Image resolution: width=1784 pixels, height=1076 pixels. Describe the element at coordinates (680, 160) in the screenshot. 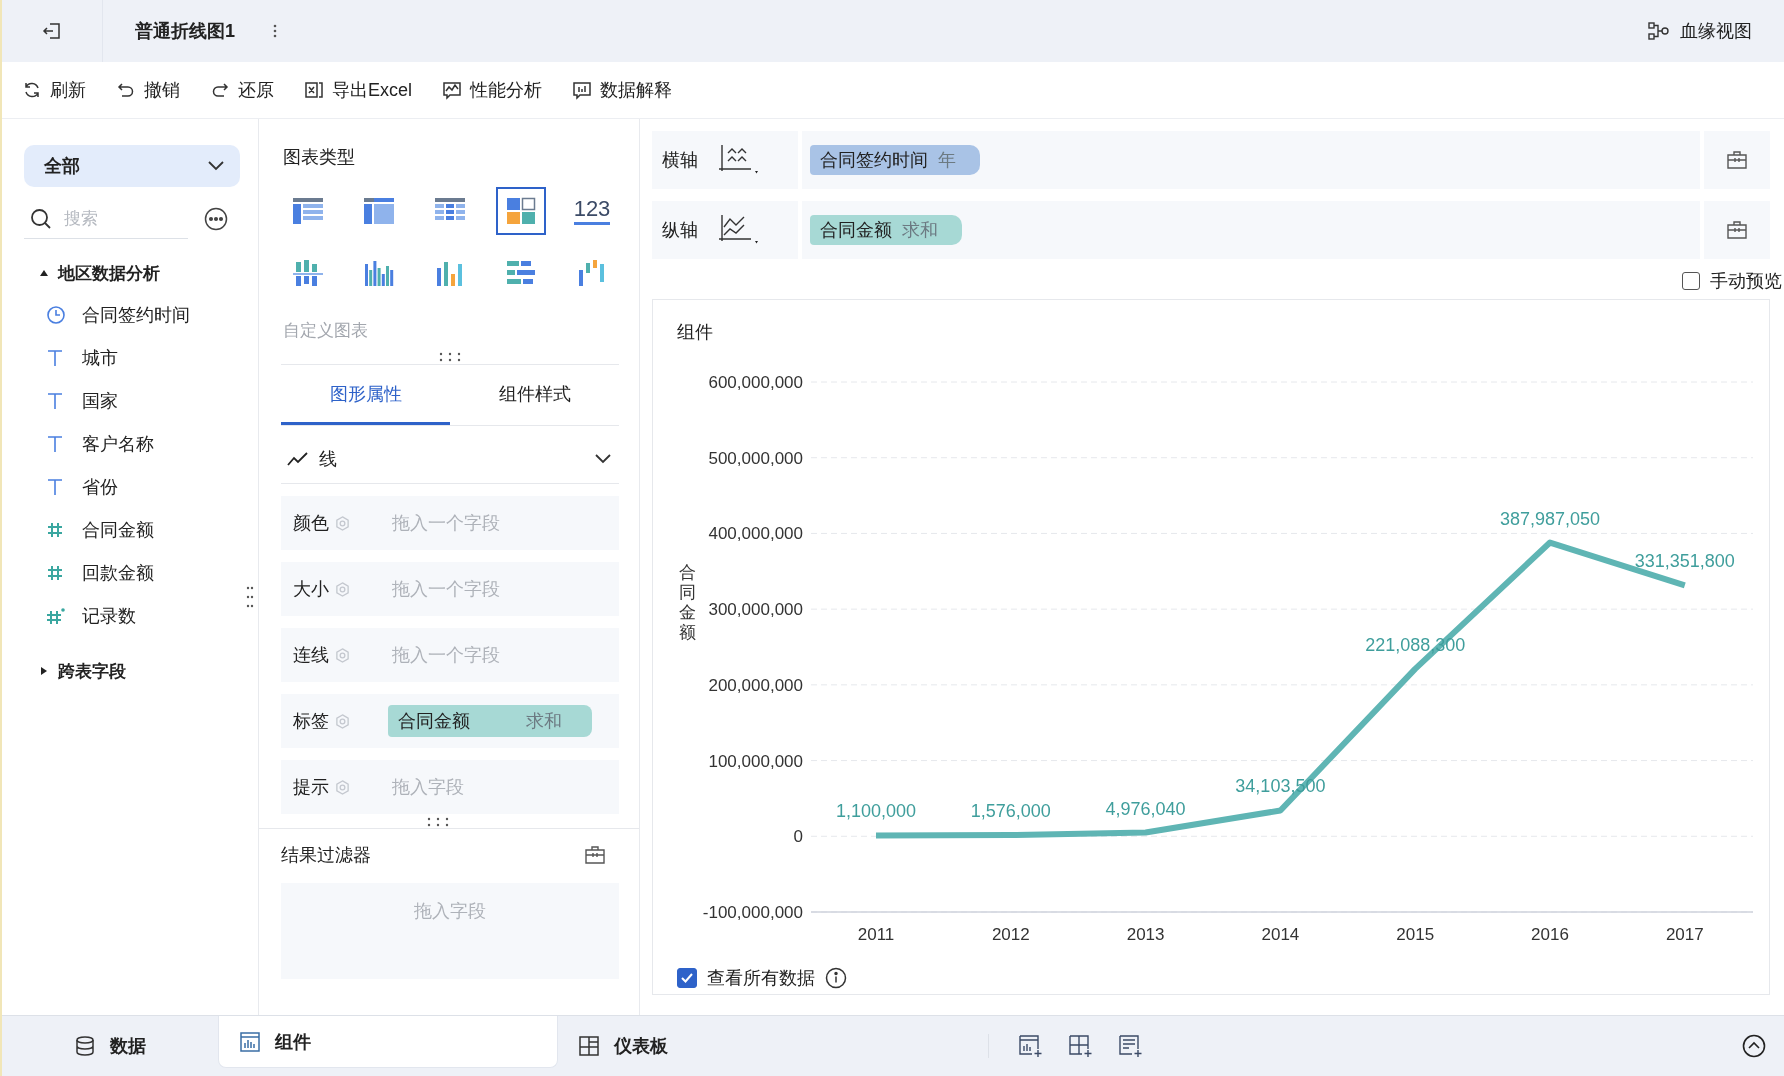

I see `axis-label: 横轴` at that location.